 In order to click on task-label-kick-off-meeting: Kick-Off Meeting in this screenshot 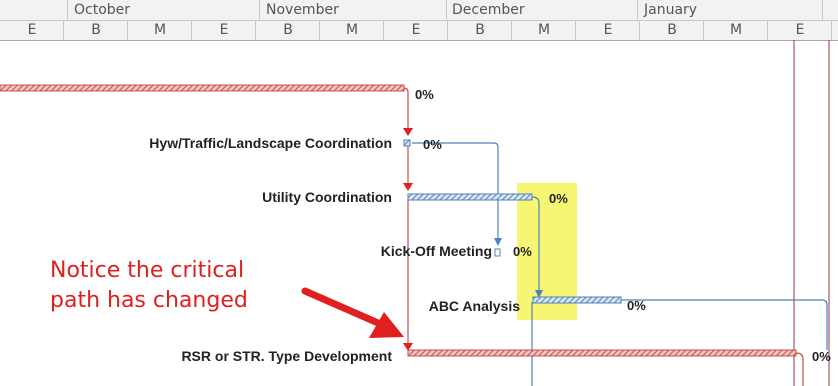, I will do `click(436, 251)`.